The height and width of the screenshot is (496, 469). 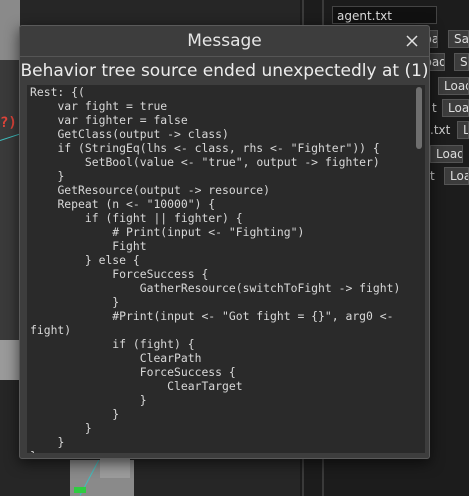 What do you see at coordinates (8, 123) in the screenshot?
I see `unit-marker: ?)` at bounding box center [8, 123].